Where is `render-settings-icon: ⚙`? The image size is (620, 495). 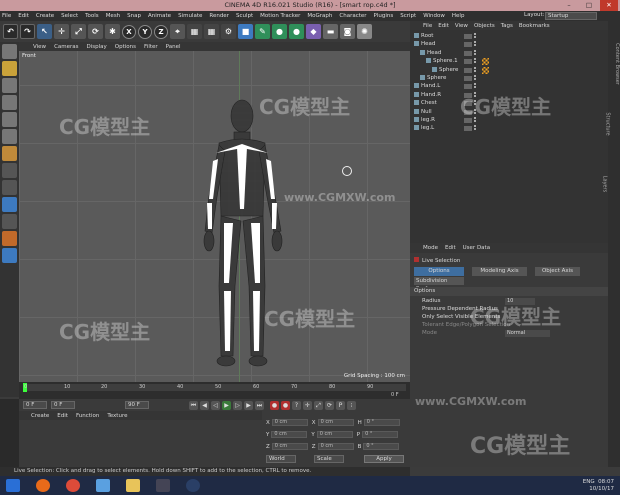 render-settings-icon: ⚙ is located at coordinates (228, 31).